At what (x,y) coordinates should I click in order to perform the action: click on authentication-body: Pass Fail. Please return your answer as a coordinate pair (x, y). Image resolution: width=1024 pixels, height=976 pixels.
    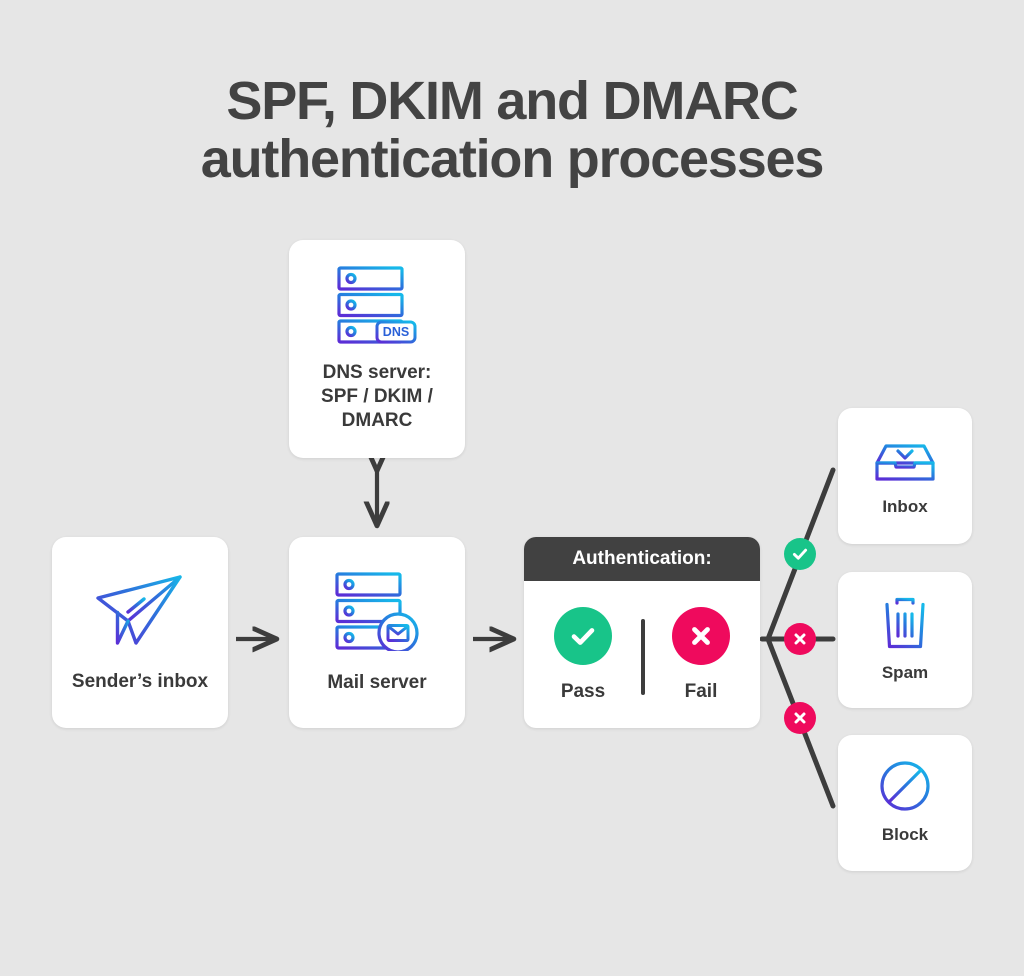
    Looking at the image, I should click on (642, 654).